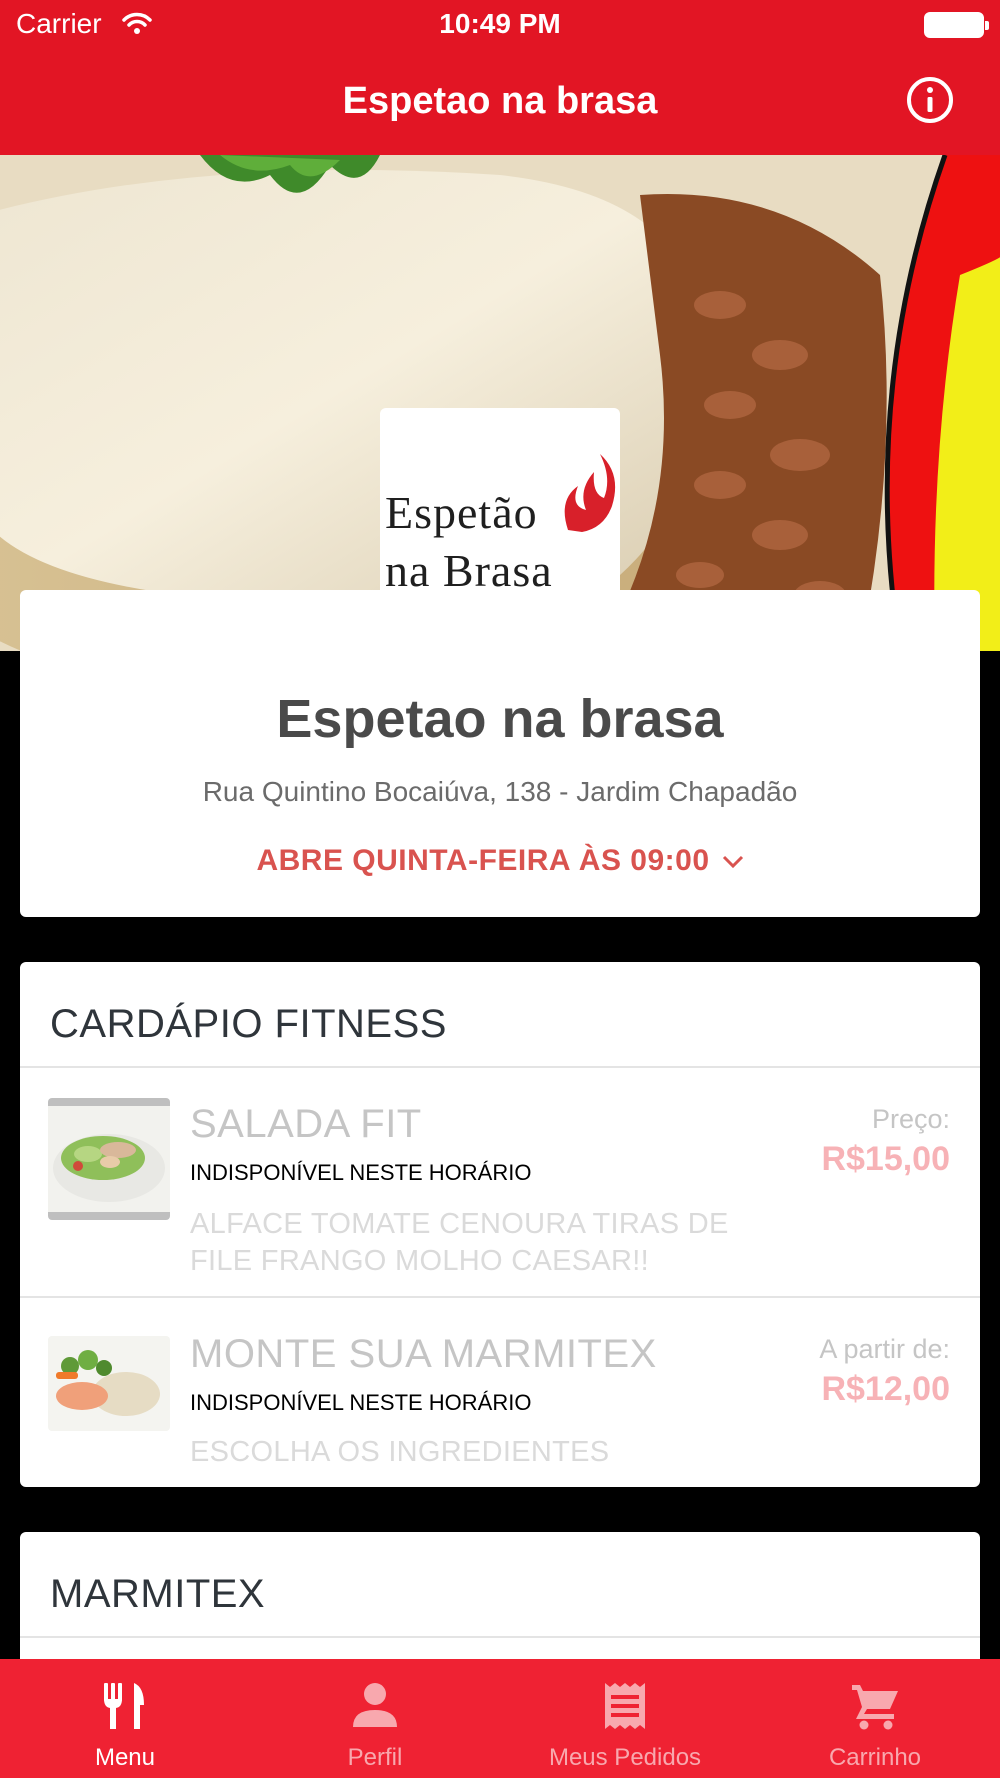 The width and height of the screenshot is (1000, 1778). I want to click on tab-label: Carrinho, so click(875, 1757).